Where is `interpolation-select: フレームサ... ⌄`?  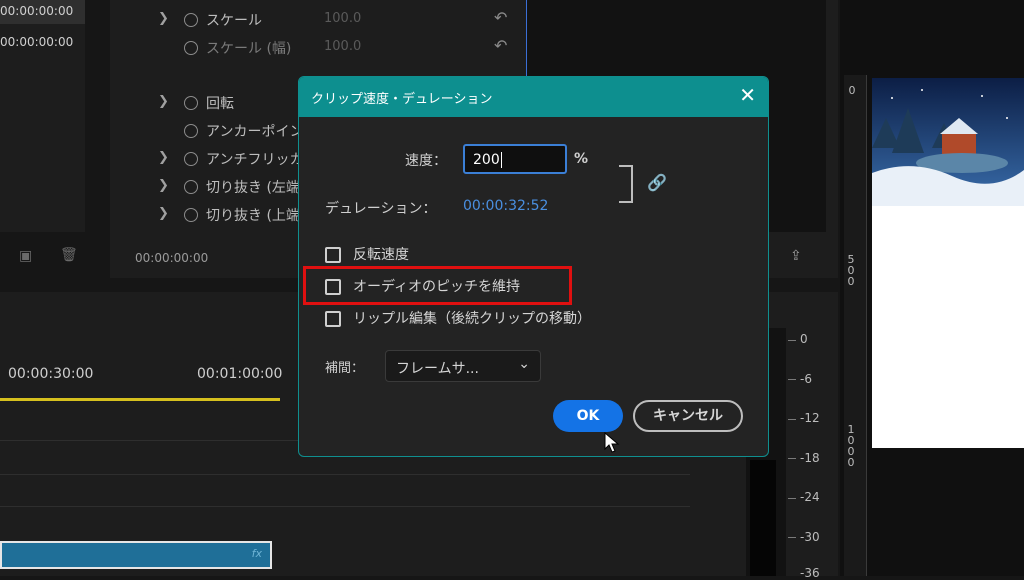
interpolation-select: フレームサ... ⌄ is located at coordinates (463, 366).